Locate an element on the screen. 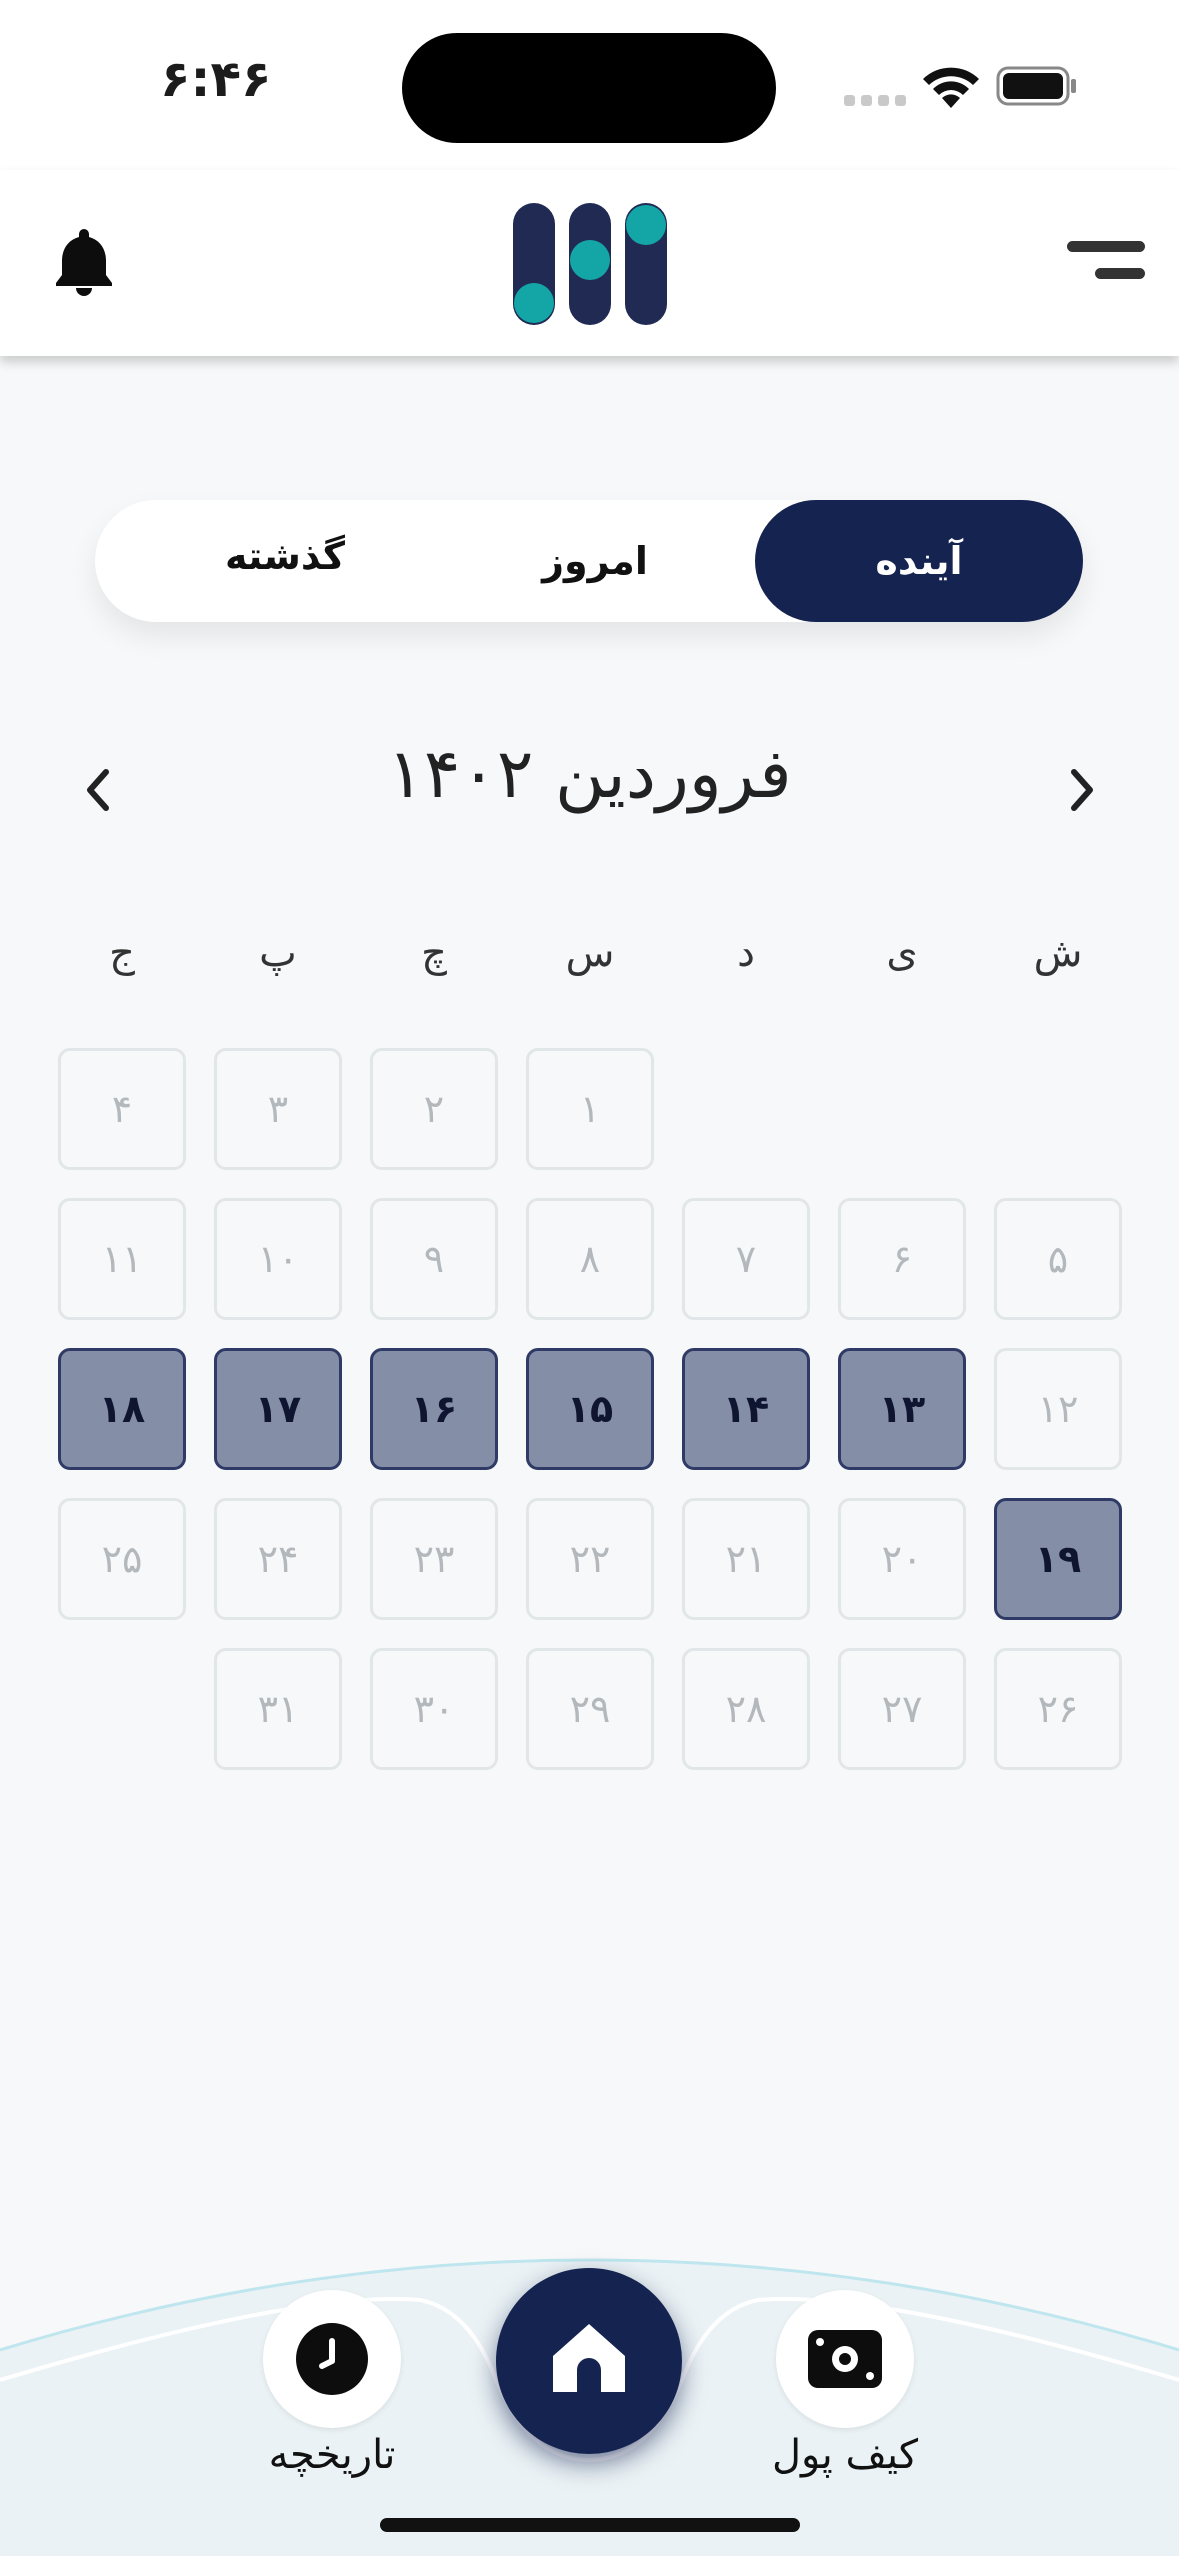  home-icon is located at coordinates (589, 2358).